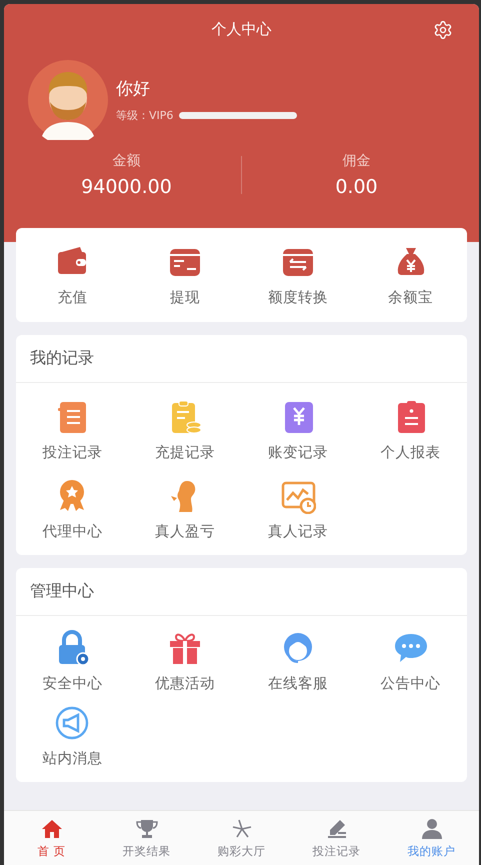  Describe the element at coordinates (242, 29) in the screenshot. I see `page-title: 个人中心` at that location.